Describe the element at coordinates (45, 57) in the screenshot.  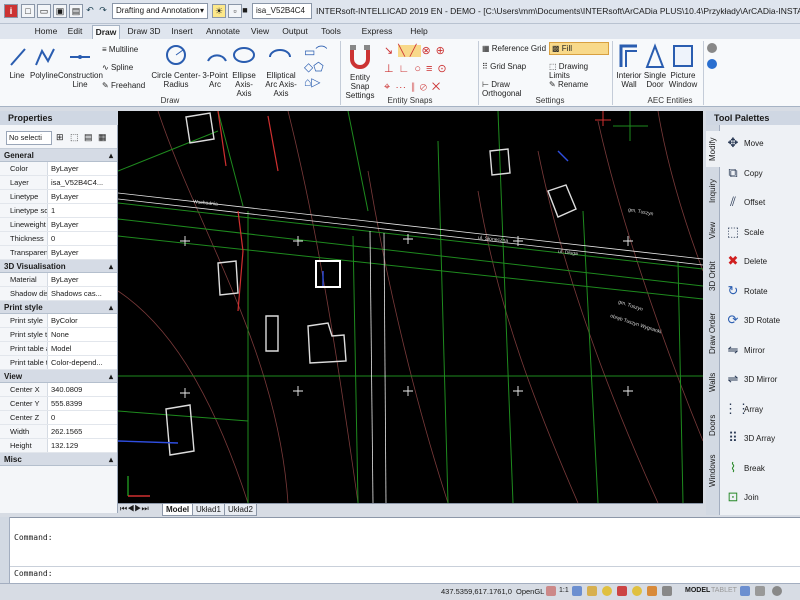
I see `polyline-icon` at that location.